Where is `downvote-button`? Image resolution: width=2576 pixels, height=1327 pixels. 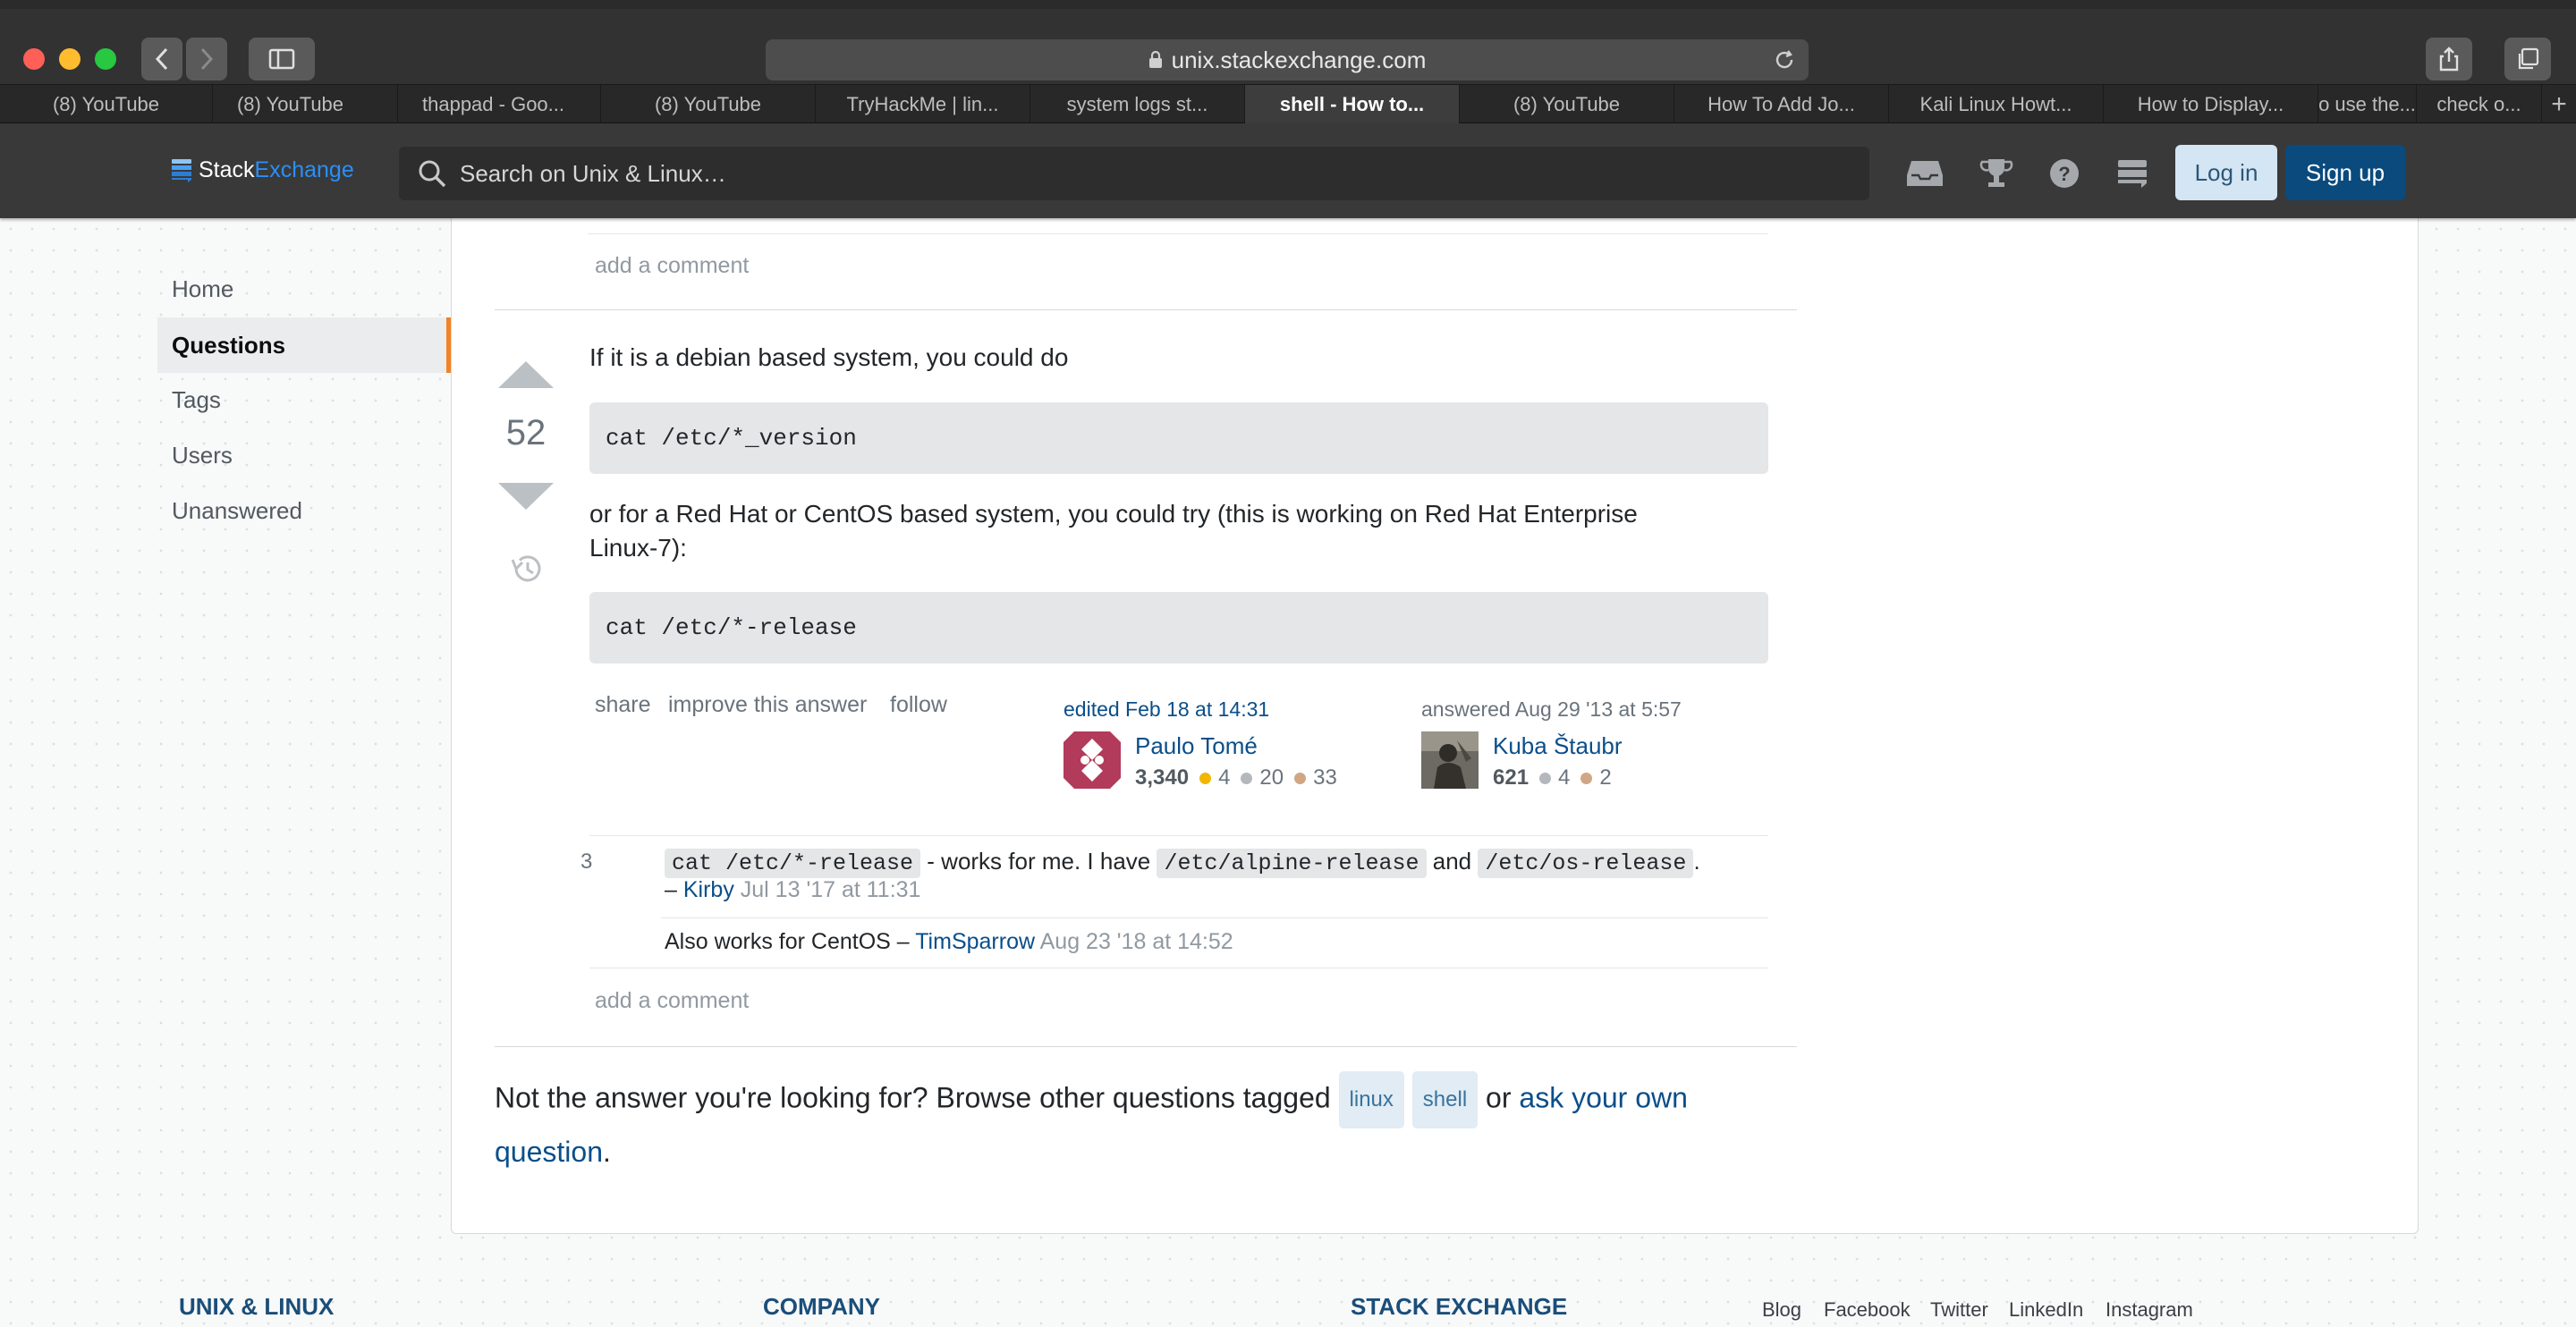 downvote-button is located at coordinates (525, 498).